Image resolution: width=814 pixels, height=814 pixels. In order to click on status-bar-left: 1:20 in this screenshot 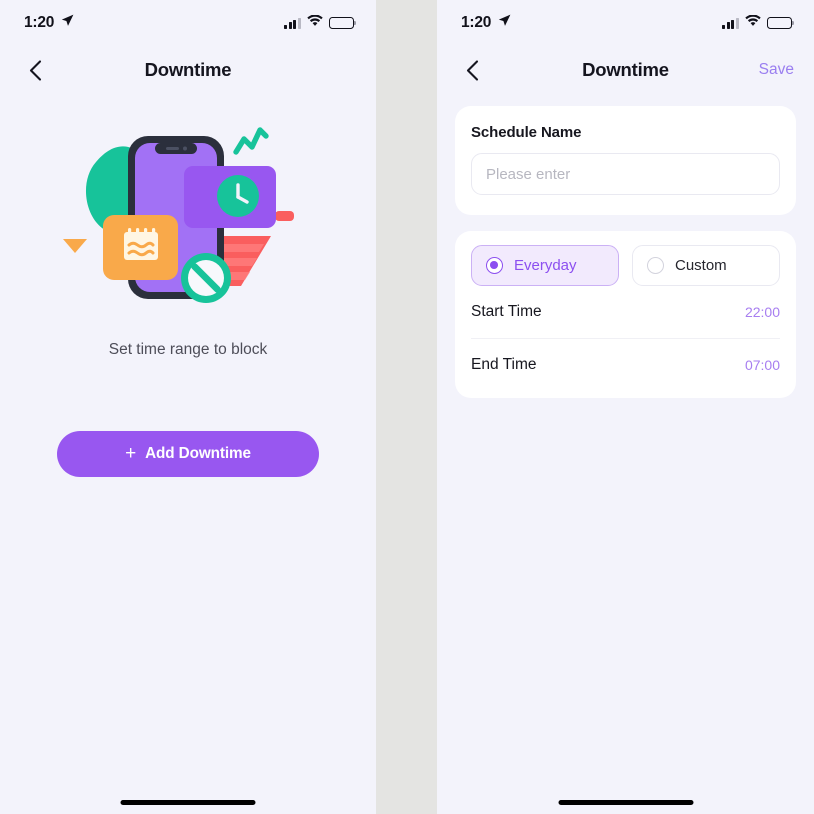, I will do `click(188, 23)`.